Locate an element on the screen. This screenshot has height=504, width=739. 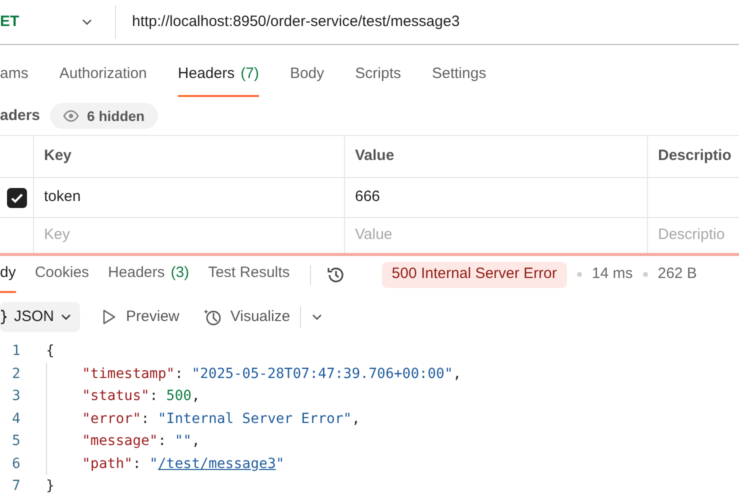
request-tab: Authorization is located at coordinates (103, 75).